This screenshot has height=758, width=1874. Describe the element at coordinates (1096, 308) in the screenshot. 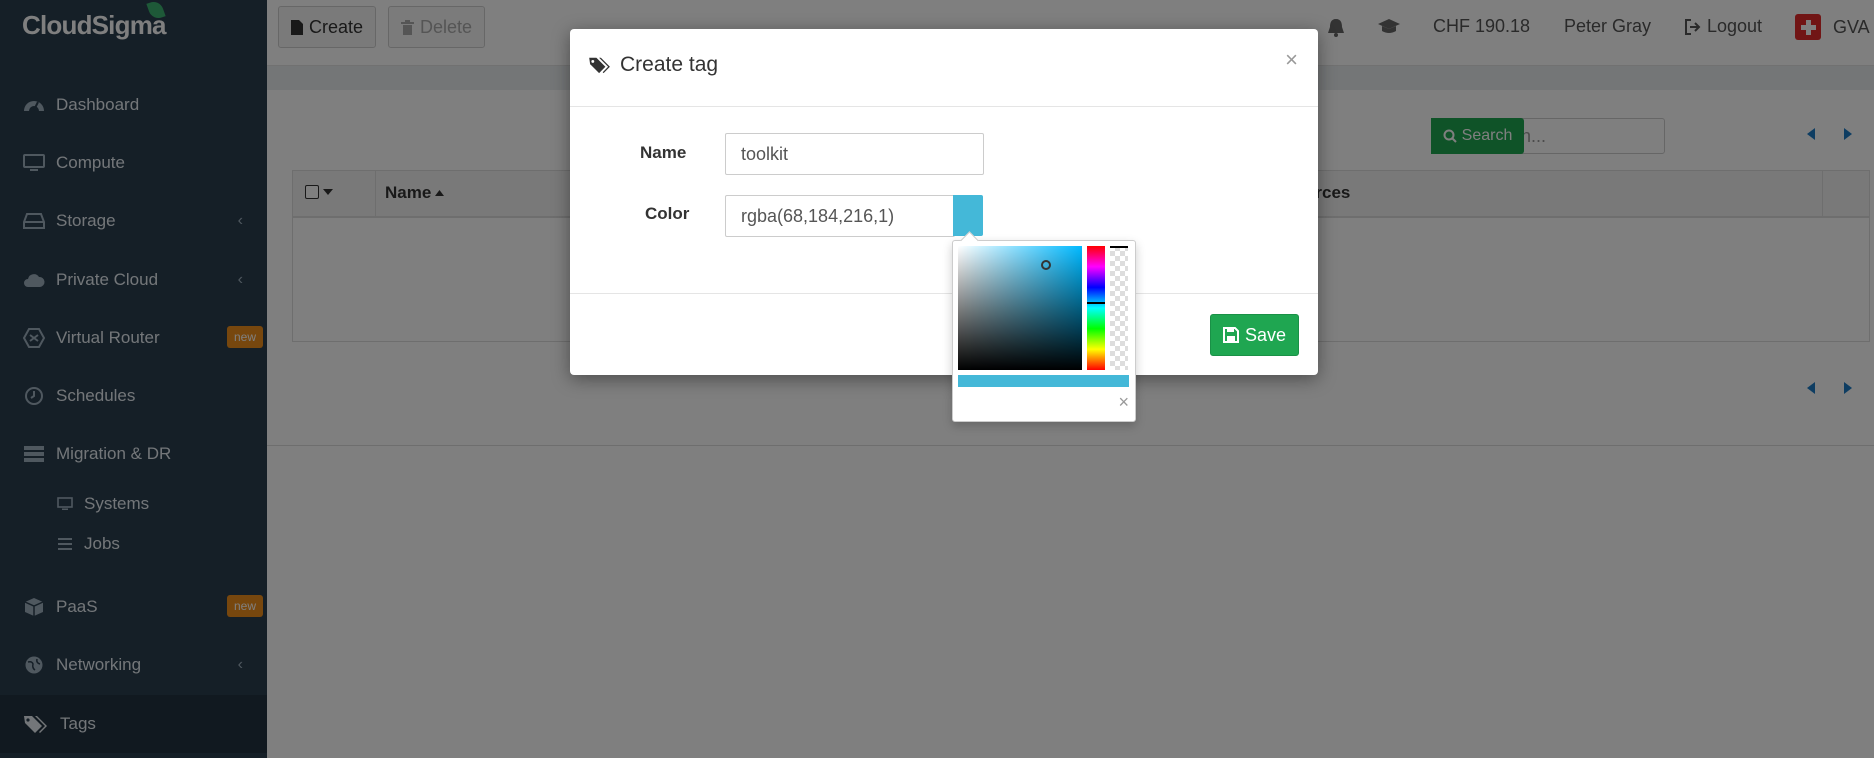

I see `hue-slider` at that location.